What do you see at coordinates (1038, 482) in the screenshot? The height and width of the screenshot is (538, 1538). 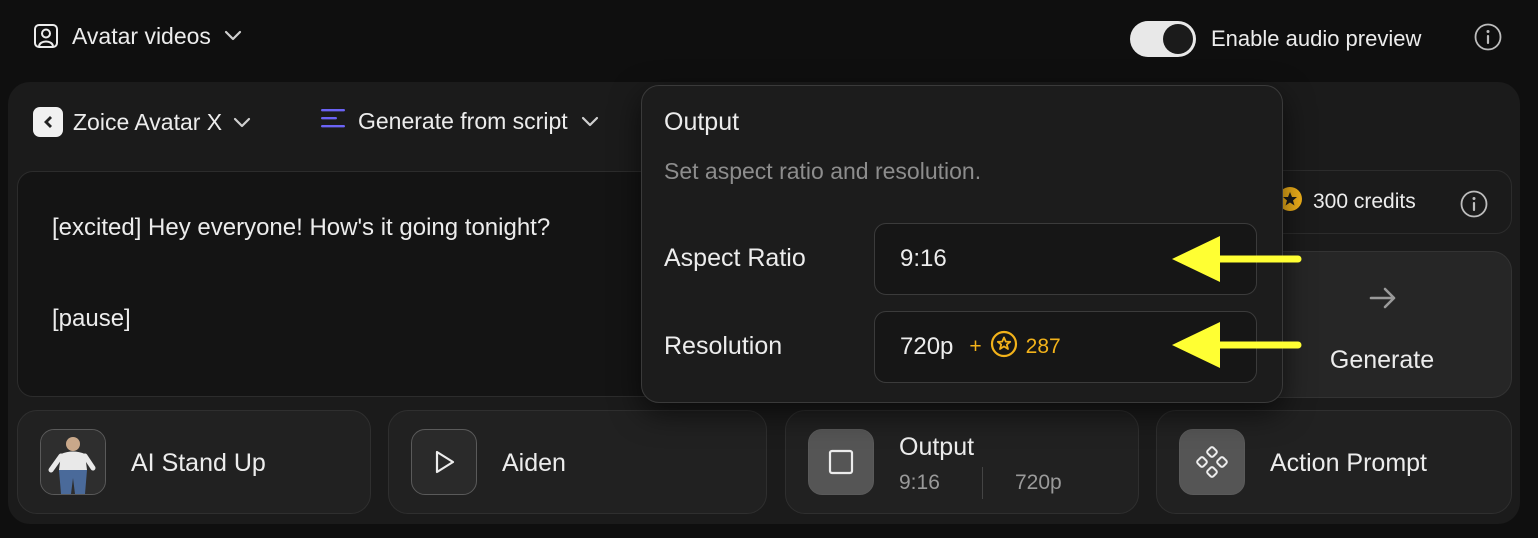 I see `output-resolution: 720p` at bounding box center [1038, 482].